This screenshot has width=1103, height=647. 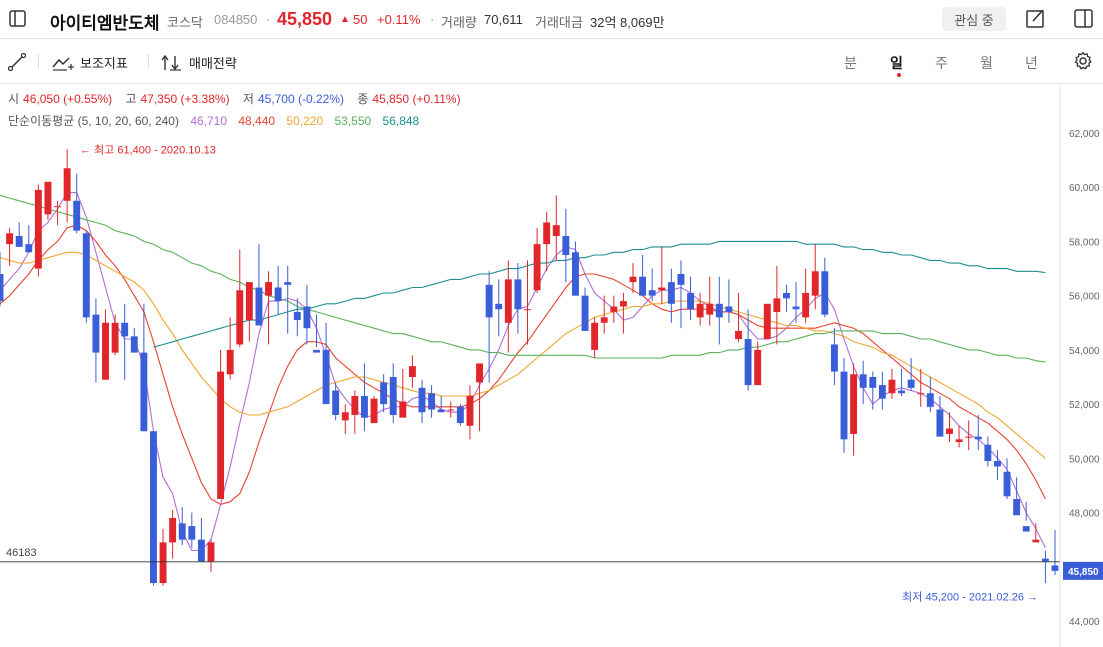 What do you see at coordinates (199, 62) in the screenshot?
I see `strategy-button: 매매전략` at bounding box center [199, 62].